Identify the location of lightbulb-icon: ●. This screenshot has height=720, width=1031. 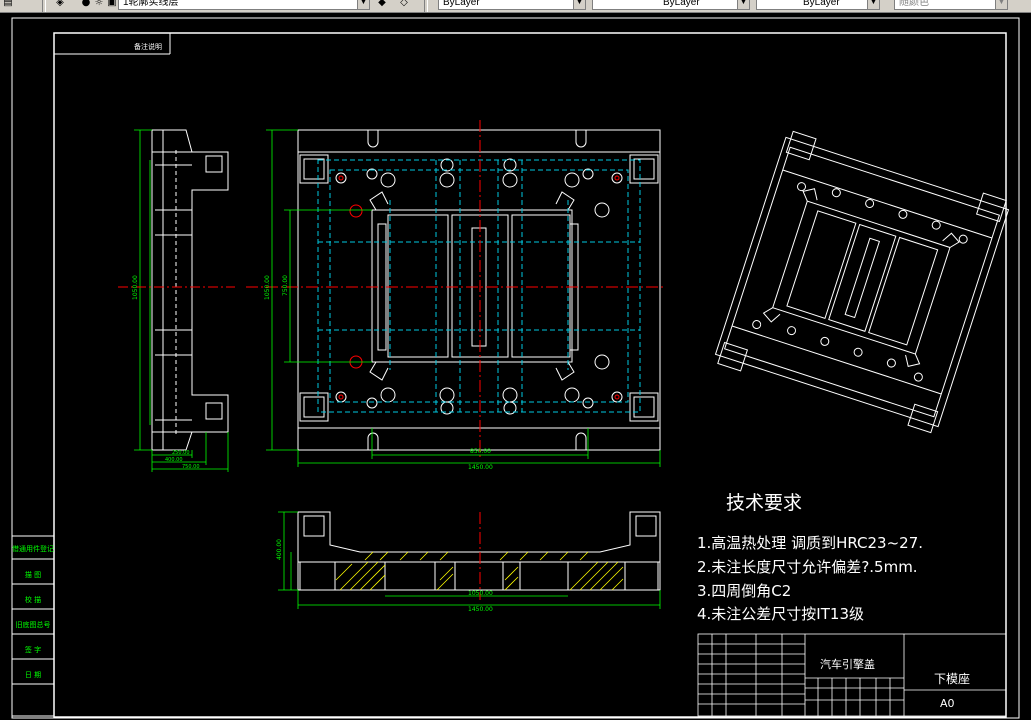
(86, 4).